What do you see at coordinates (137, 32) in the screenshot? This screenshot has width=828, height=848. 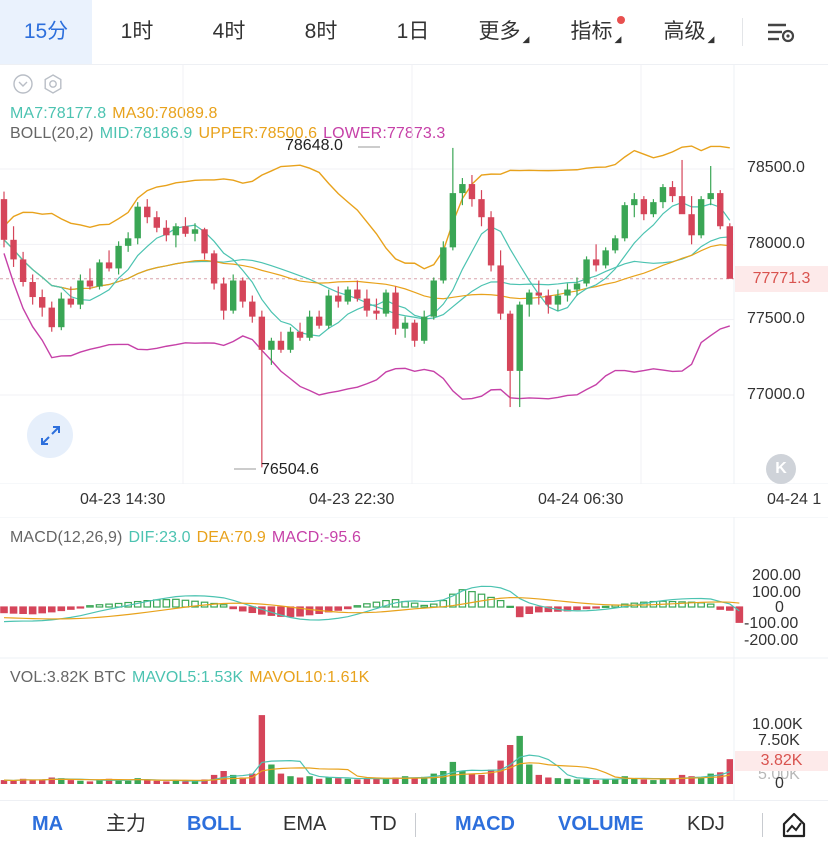 I see `tab-1h: 1时` at bounding box center [137, 32].